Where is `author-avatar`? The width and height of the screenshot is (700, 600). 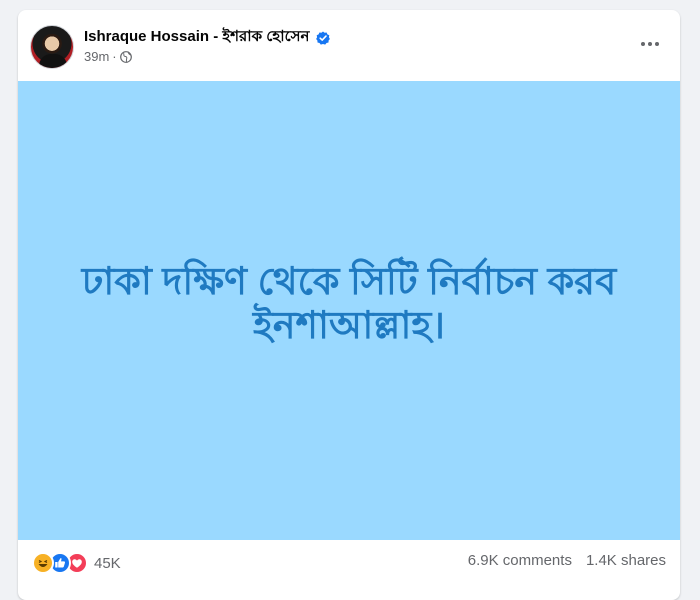
author-avatar is located at coordinates (52, 47).